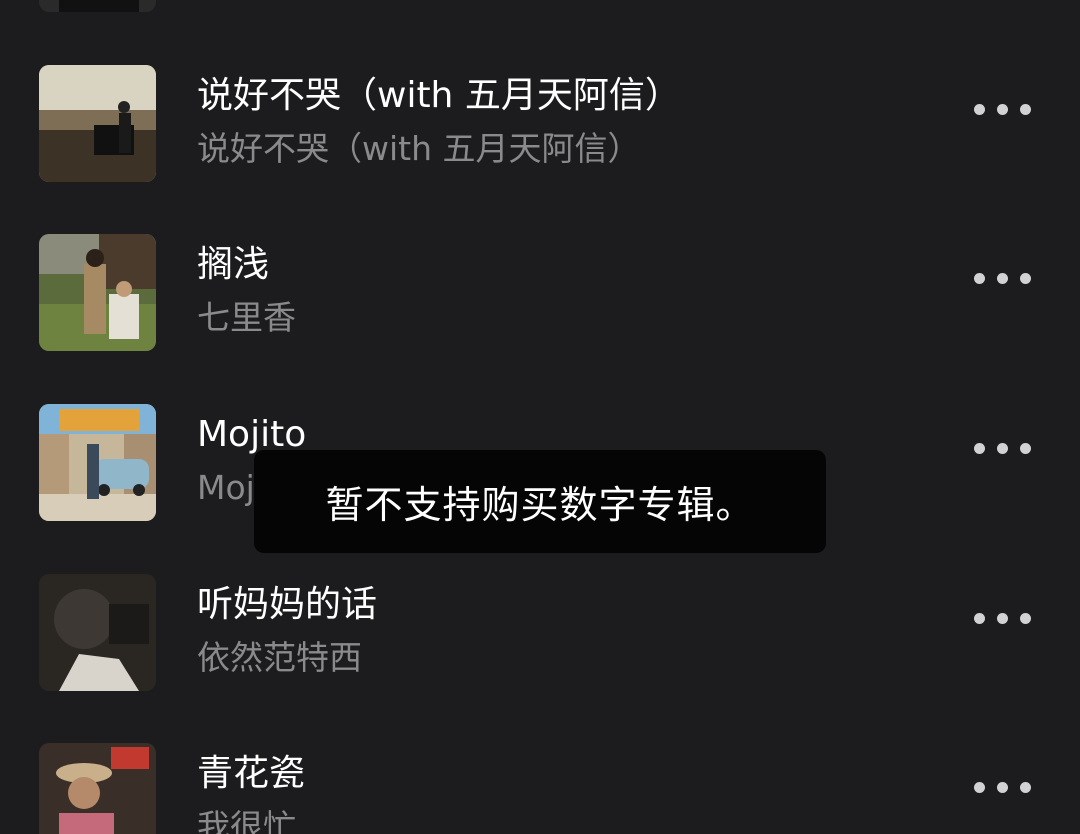 The height and width of the screenshot is (834, 1080). I want to click on toast-message: 暂不支持购买数字专辑。, so click(540, 505).